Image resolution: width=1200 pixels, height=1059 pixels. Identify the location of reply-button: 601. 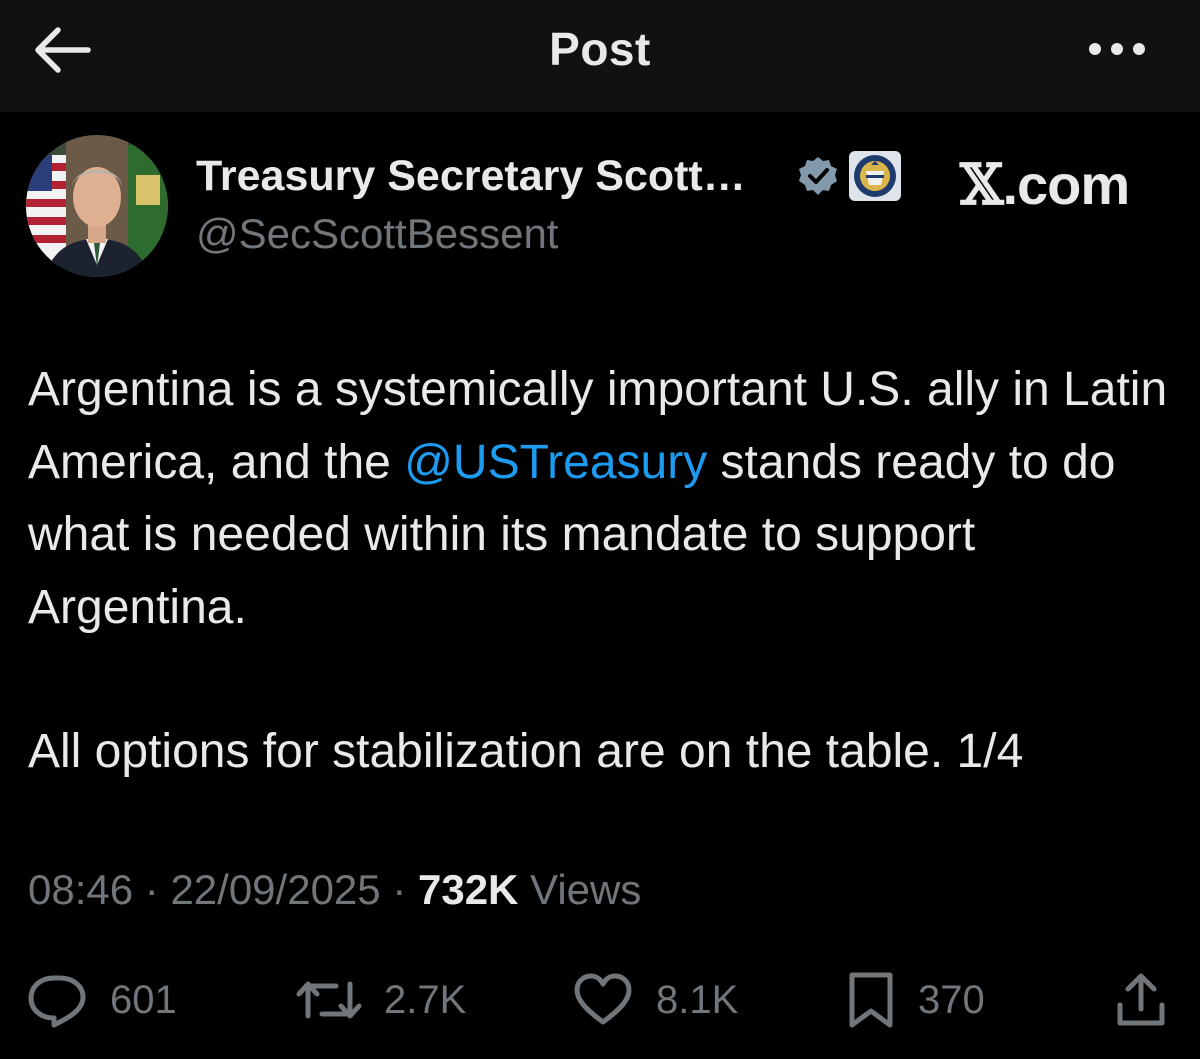
(101, 1000).